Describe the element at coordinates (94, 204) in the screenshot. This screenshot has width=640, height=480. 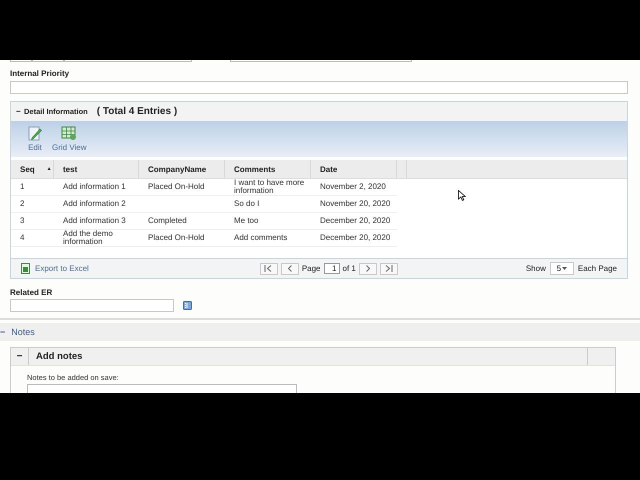
I see `table-cell: Add information 2` at that location.